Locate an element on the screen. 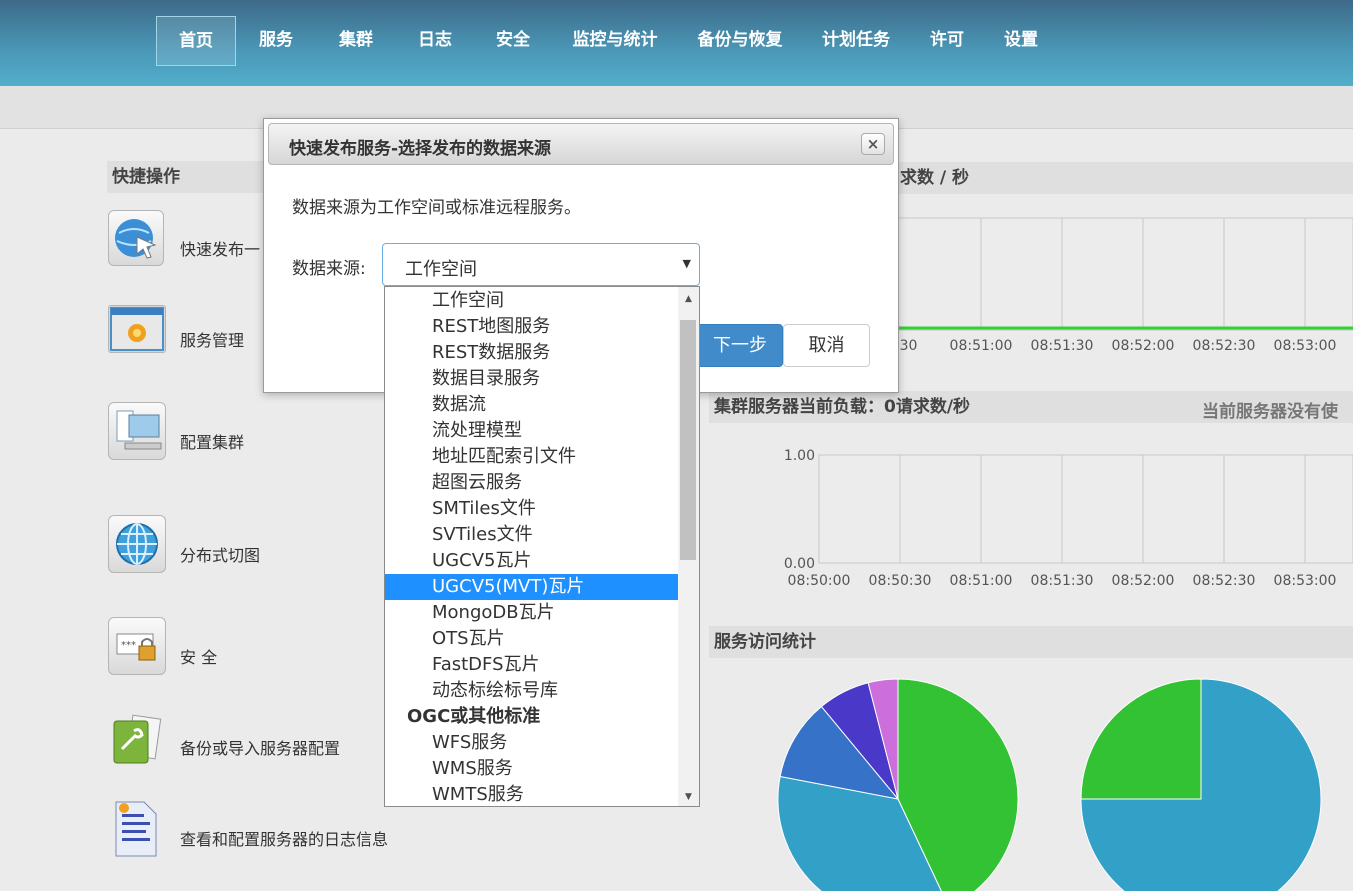  globe-publish-icon is located at coordinates (136, 238).